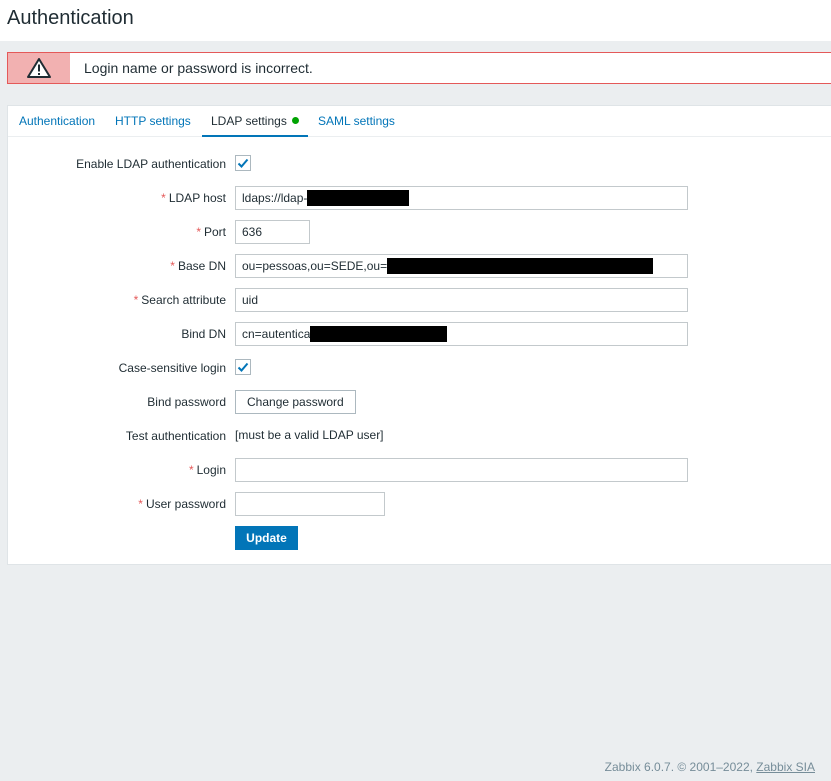  I want to click on footer-text: Zabbix 6.0.7. © 2001–2022,, so click(680, 767).